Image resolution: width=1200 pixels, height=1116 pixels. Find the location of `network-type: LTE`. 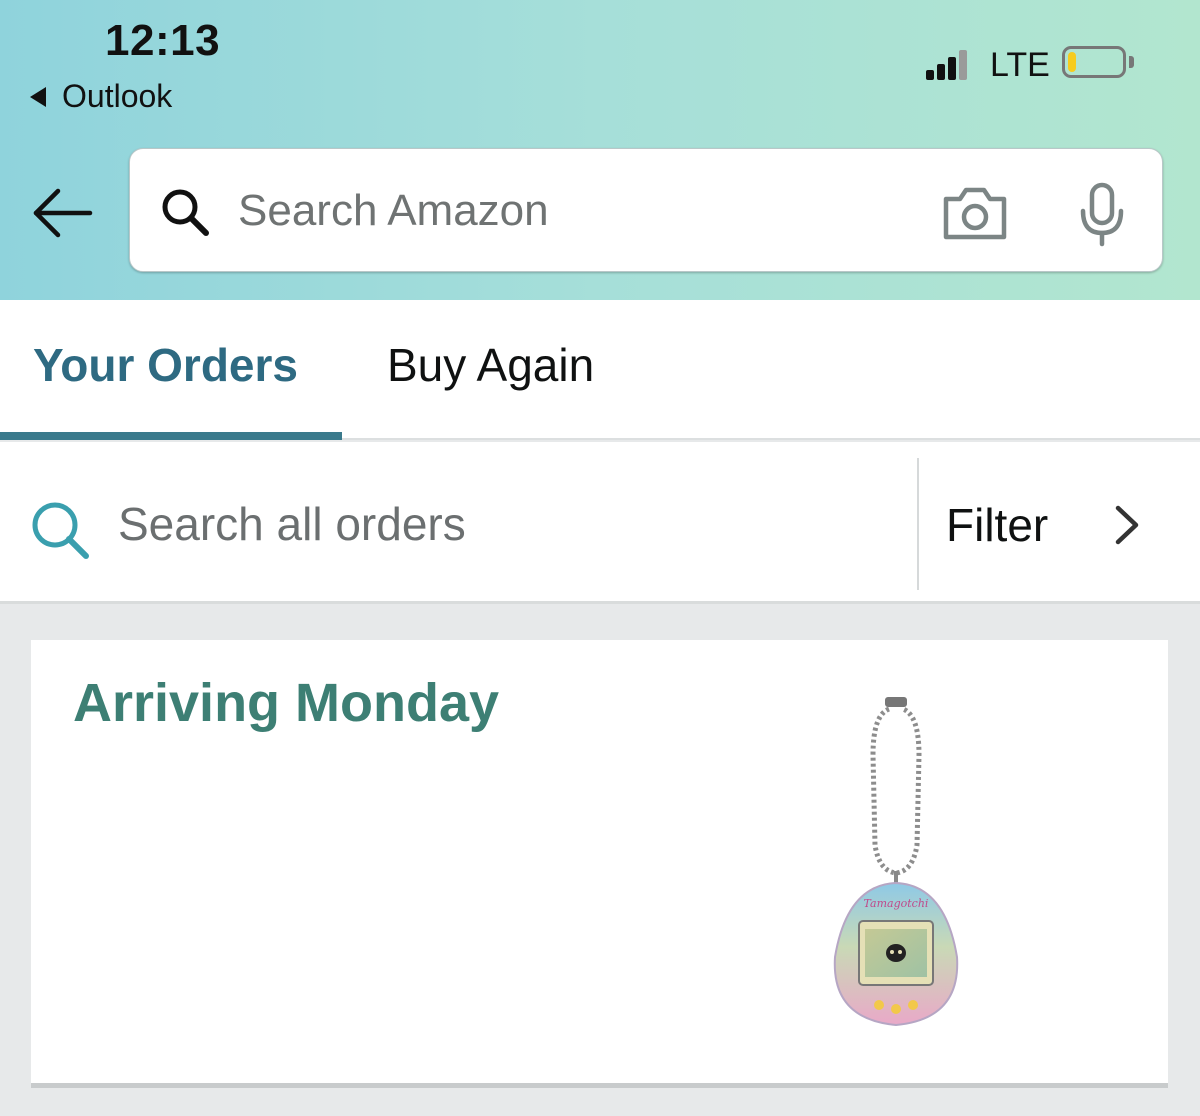

network-type: LTE is located at coordinates (1020, 65).